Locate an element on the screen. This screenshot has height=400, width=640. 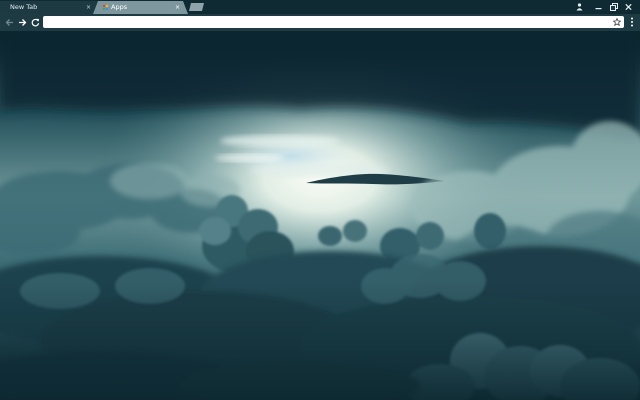
person-icon is located at coordinates (579, 6).